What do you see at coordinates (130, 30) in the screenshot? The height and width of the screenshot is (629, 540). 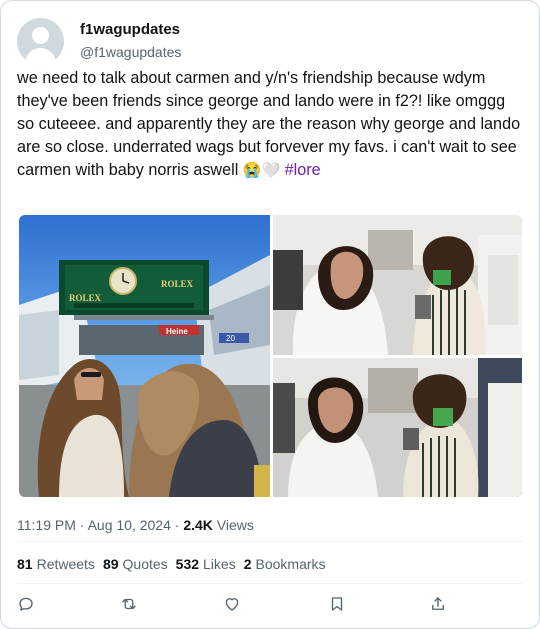 I see `author-display-name: f1wagupdates` at bounding box center [130, 30].